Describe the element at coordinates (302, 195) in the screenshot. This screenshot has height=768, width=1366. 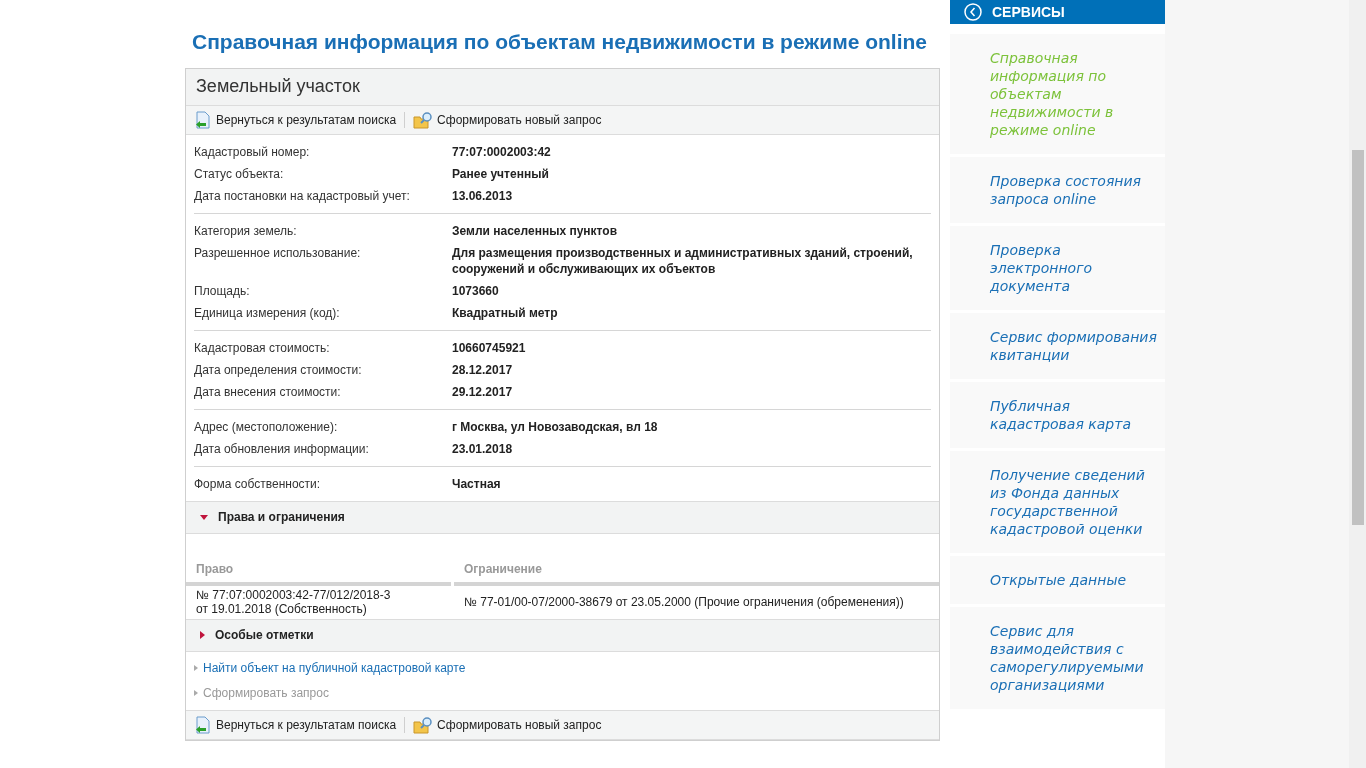
I see `field-label: Дата постановки на кадастровый учет:` at that location.